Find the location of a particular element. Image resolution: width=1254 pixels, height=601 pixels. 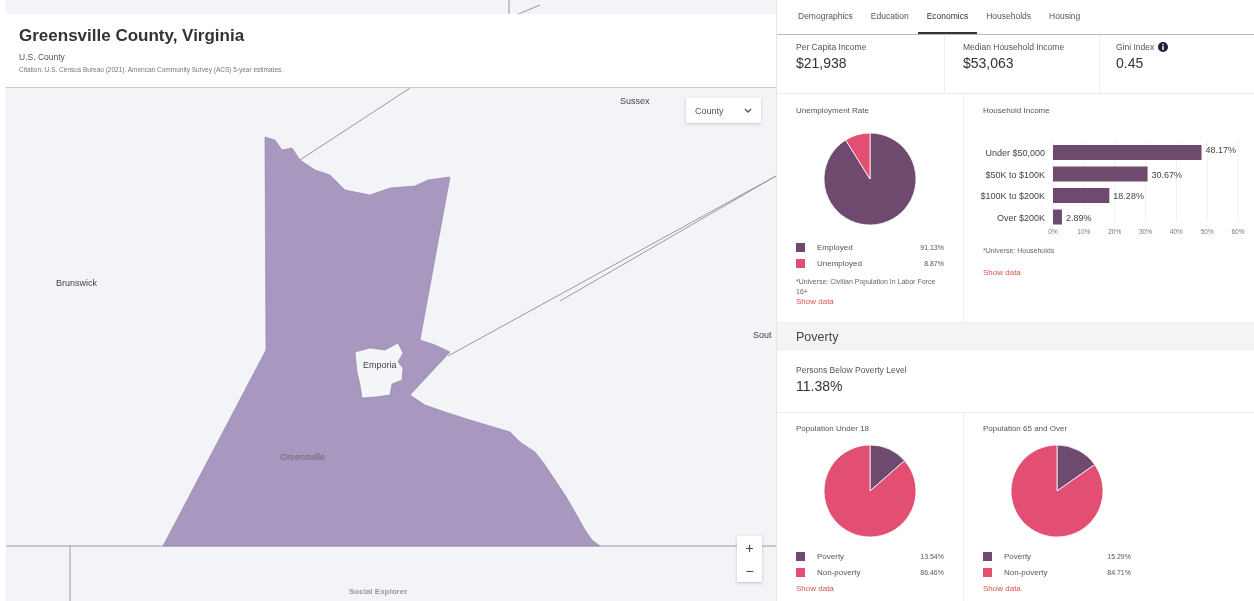

info-icon is located at coordinates (1163, 47).